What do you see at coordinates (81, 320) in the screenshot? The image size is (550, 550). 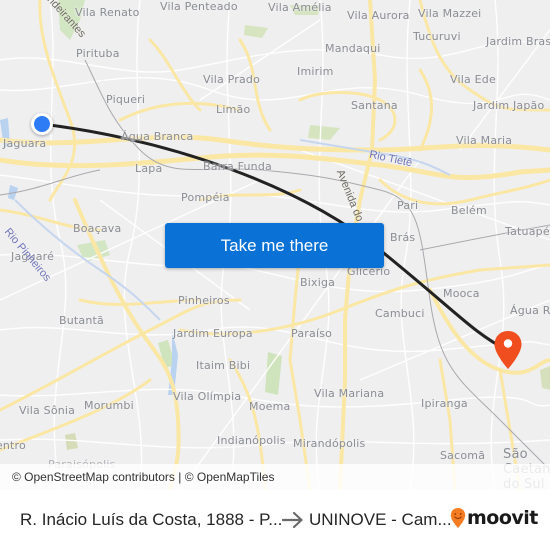 I see `place-label: Butantã` at bounding box center [81, 320].